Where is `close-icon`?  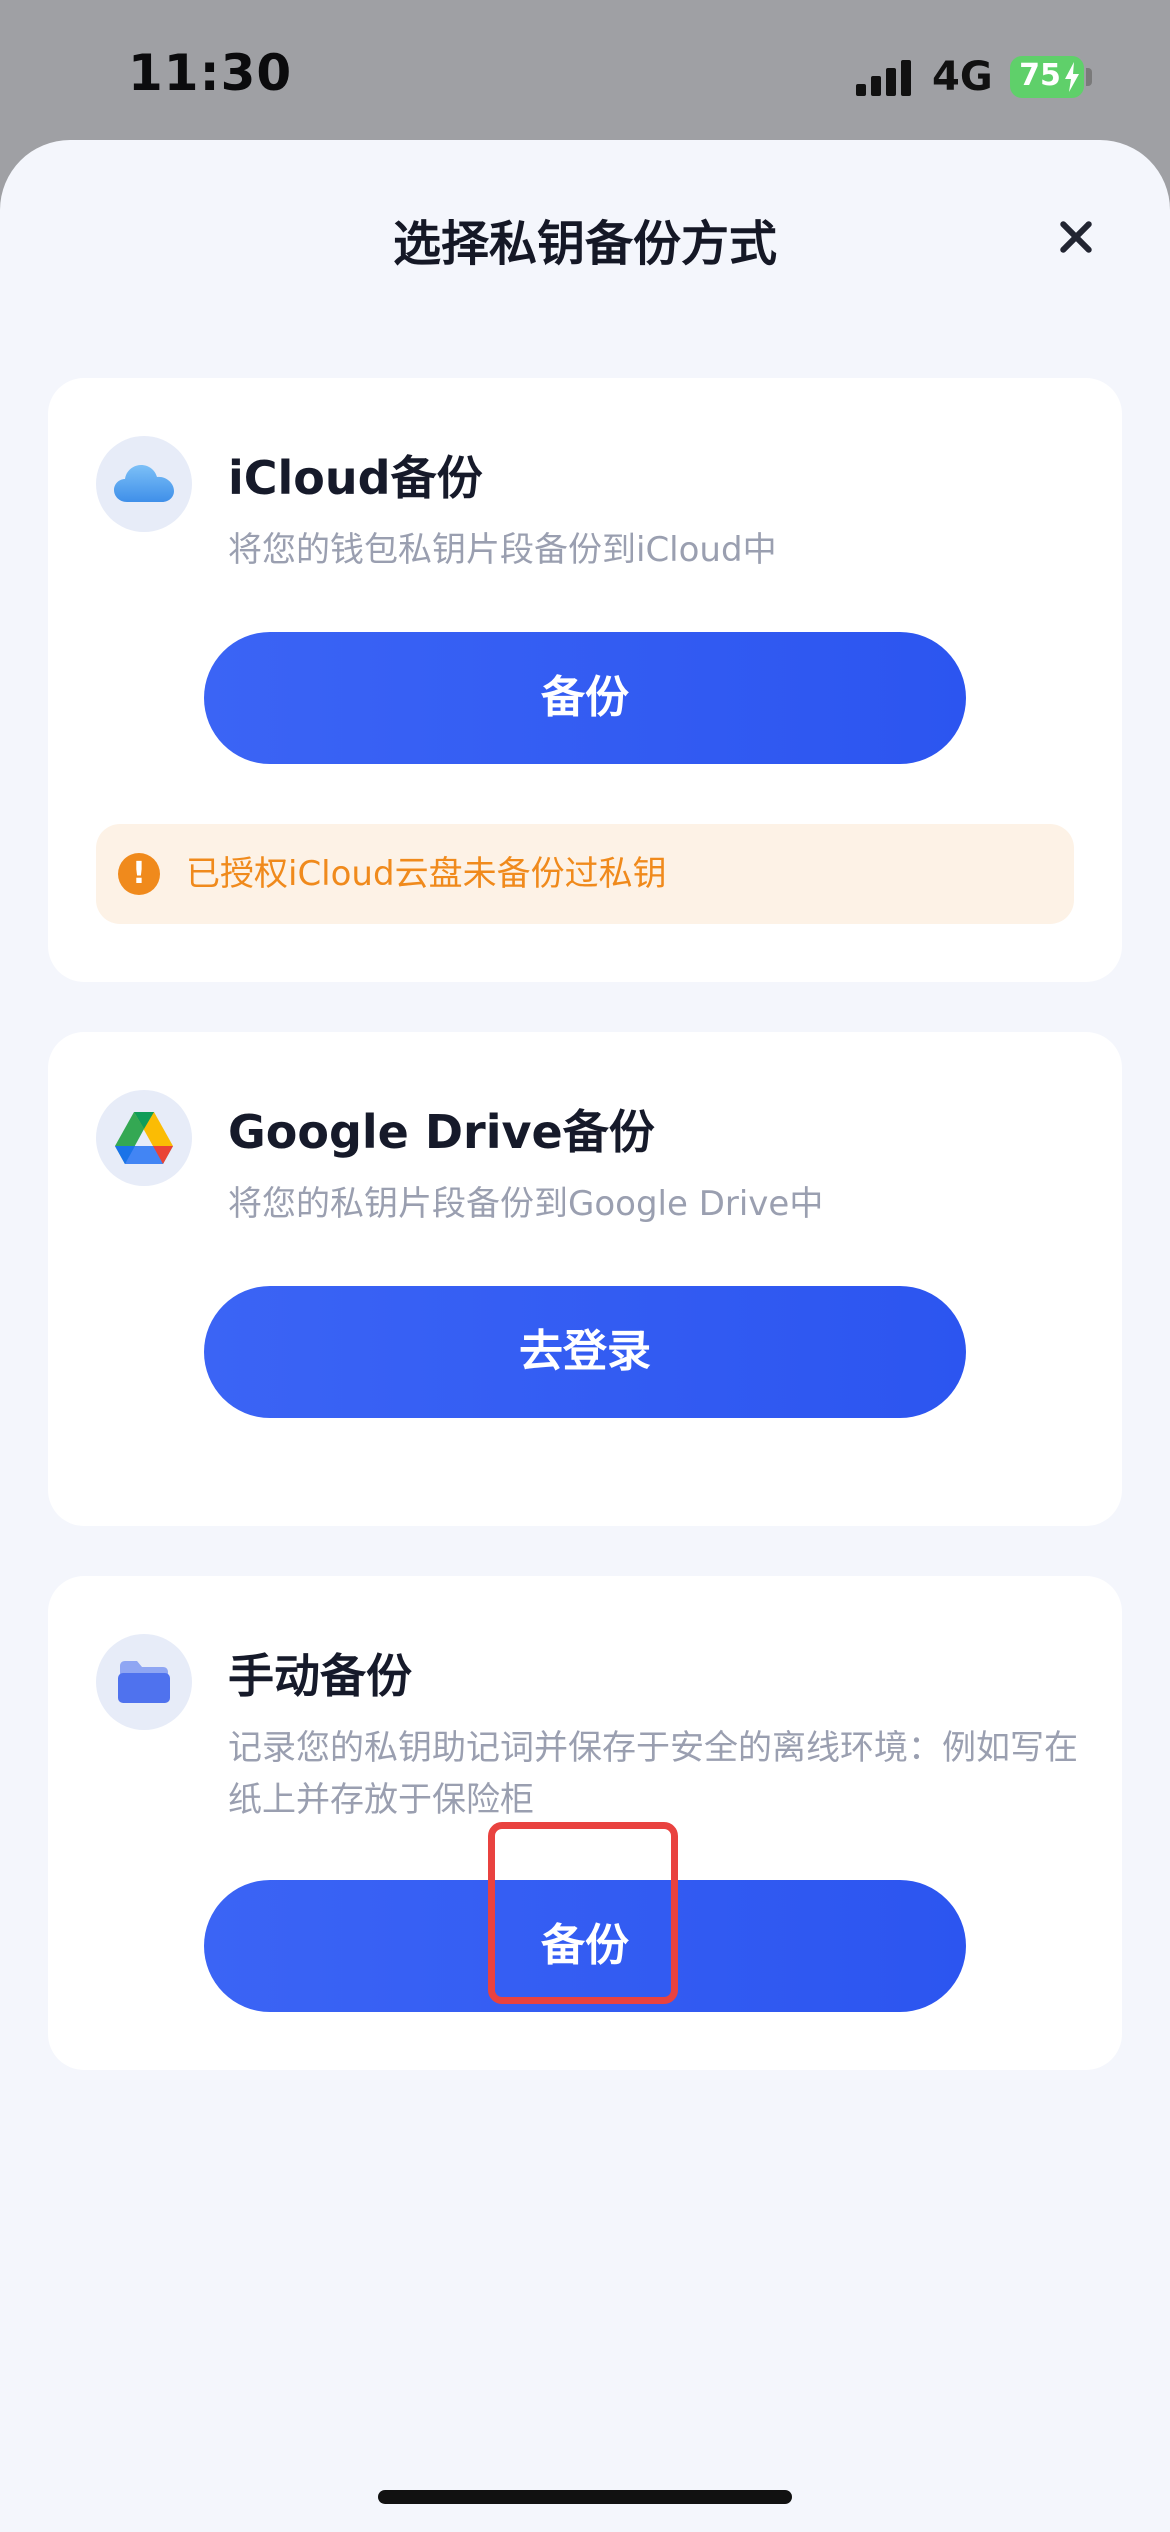
close-icon is located at coordinates (1076, 237).